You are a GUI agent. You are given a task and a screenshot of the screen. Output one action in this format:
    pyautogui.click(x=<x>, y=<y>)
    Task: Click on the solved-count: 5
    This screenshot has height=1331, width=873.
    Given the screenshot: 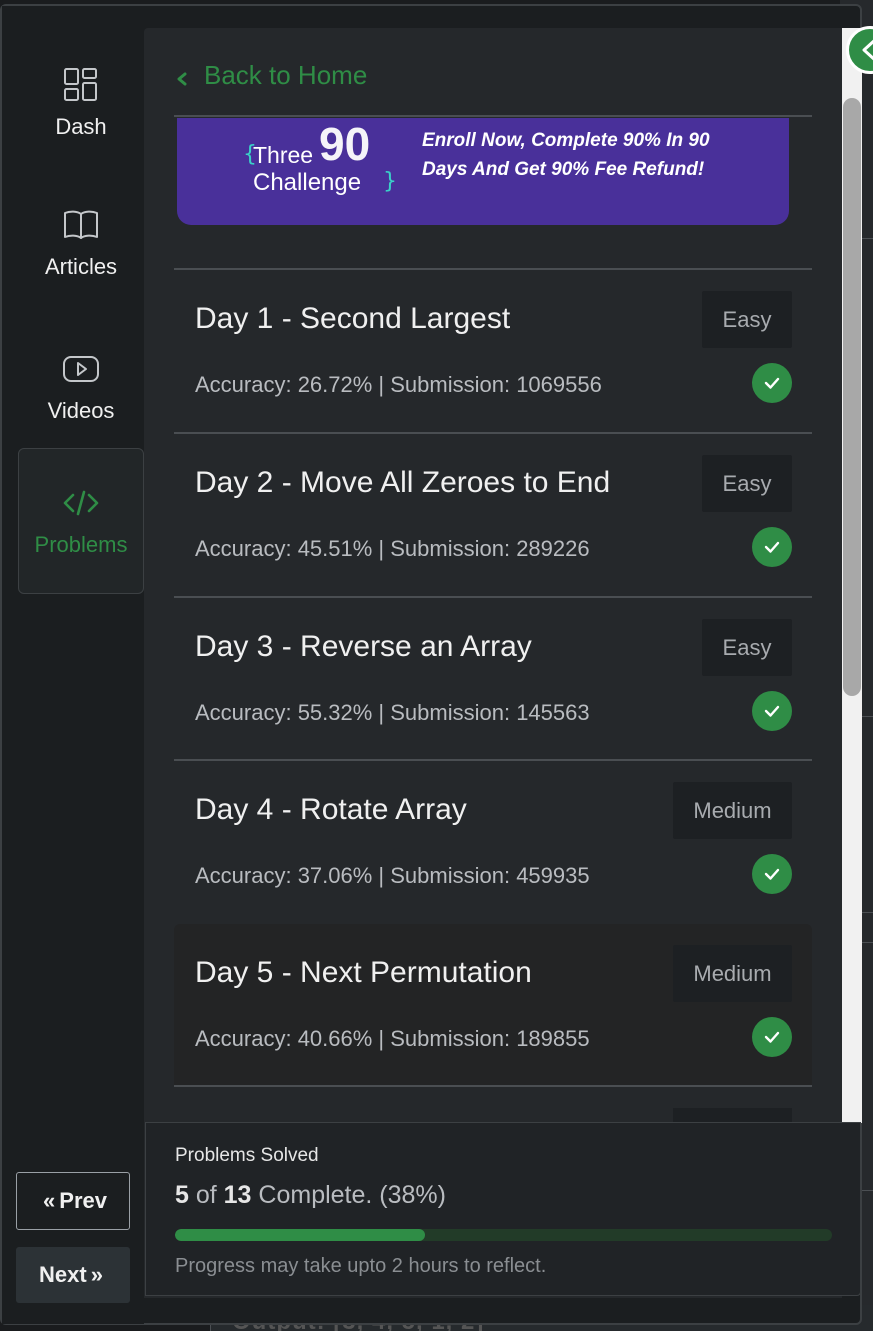 What is the action you would take?
    pyautogui.click(x=182, y=1195)
    